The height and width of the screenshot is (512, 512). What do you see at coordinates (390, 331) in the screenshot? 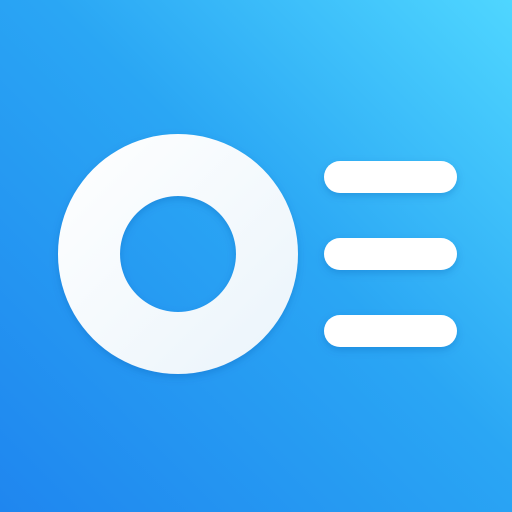
I see `list-line-bottom` at bounding box center [390, 331].